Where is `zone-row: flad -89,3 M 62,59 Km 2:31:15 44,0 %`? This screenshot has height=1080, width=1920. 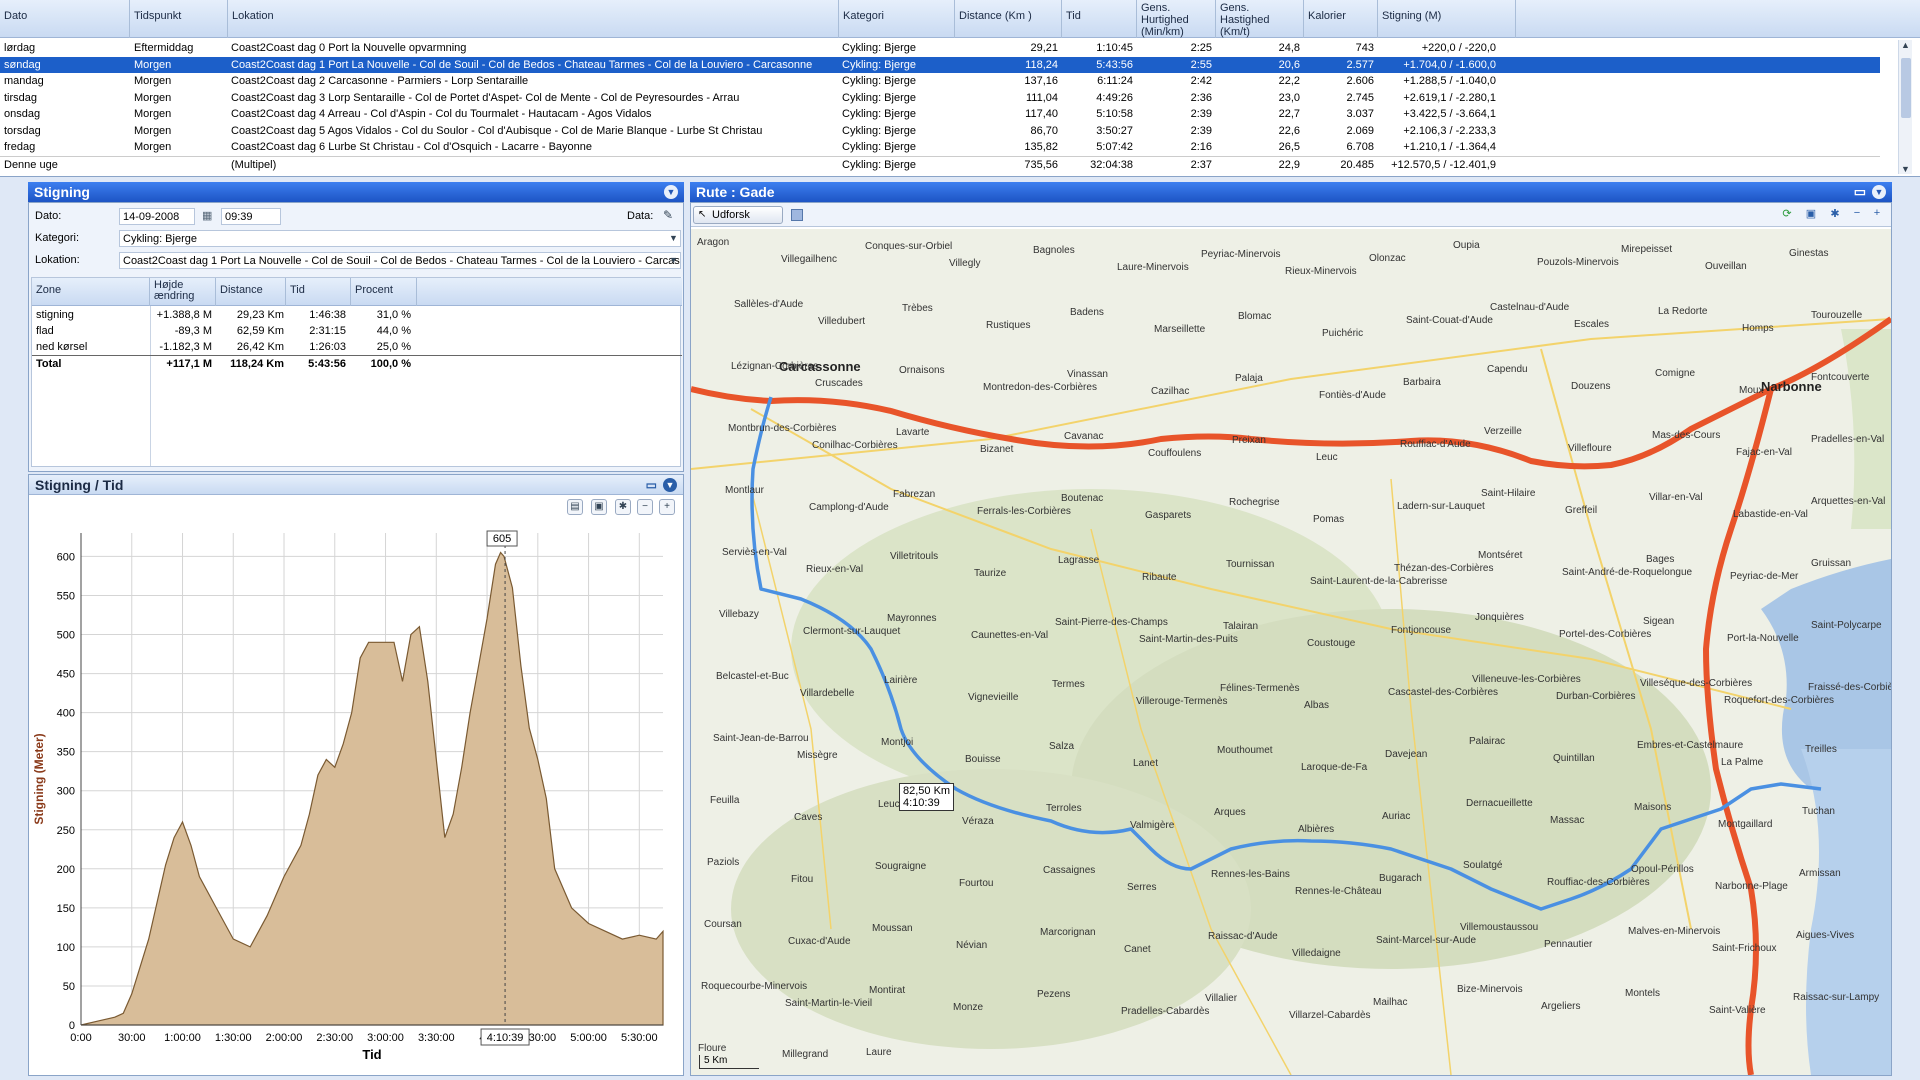 zone-row: flad -89,3 M 62,59 Km 2:31:15 44,0 % is located at coordinates (357, 331).